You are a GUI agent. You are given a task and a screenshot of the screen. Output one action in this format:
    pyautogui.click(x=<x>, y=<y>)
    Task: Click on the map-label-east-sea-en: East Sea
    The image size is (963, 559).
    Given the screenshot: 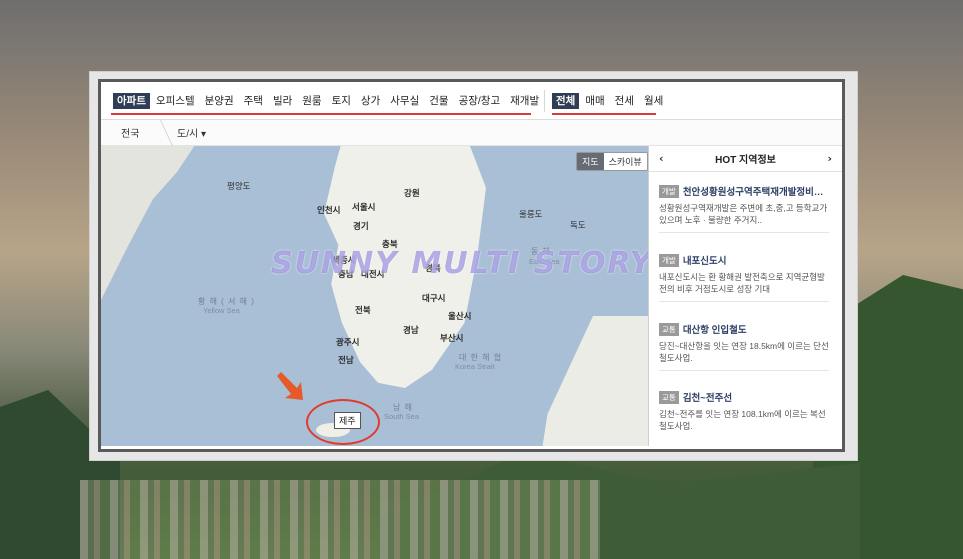 What is the action you would take?
    pyautogui.click(x=544, y=261)
    